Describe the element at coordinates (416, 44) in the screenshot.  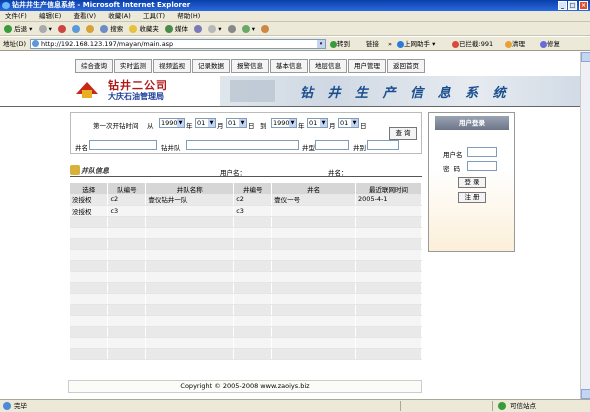
I see `online-helper-button: 上网助手 ▾` at that location.